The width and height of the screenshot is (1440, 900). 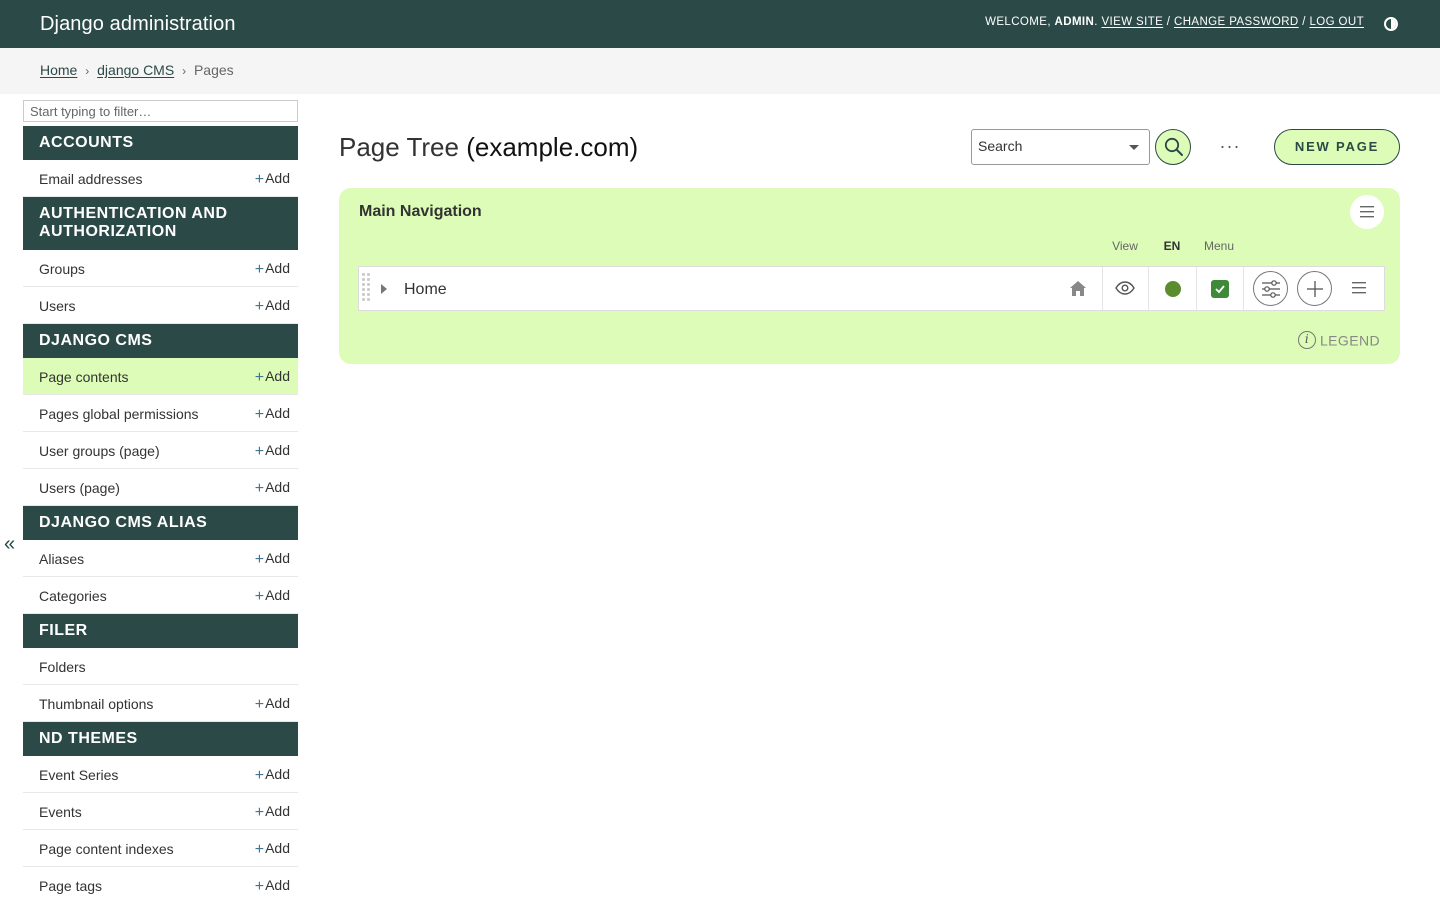 I want to click on app-section-title: django CMS, so click(x=160, y=341).